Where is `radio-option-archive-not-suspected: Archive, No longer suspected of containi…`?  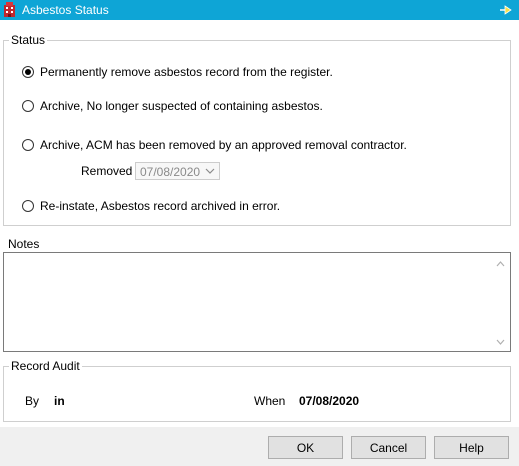 radio-option-archive-not-suspected: Archive, No longer suspected of containi… is located at coordinates (172, 106).